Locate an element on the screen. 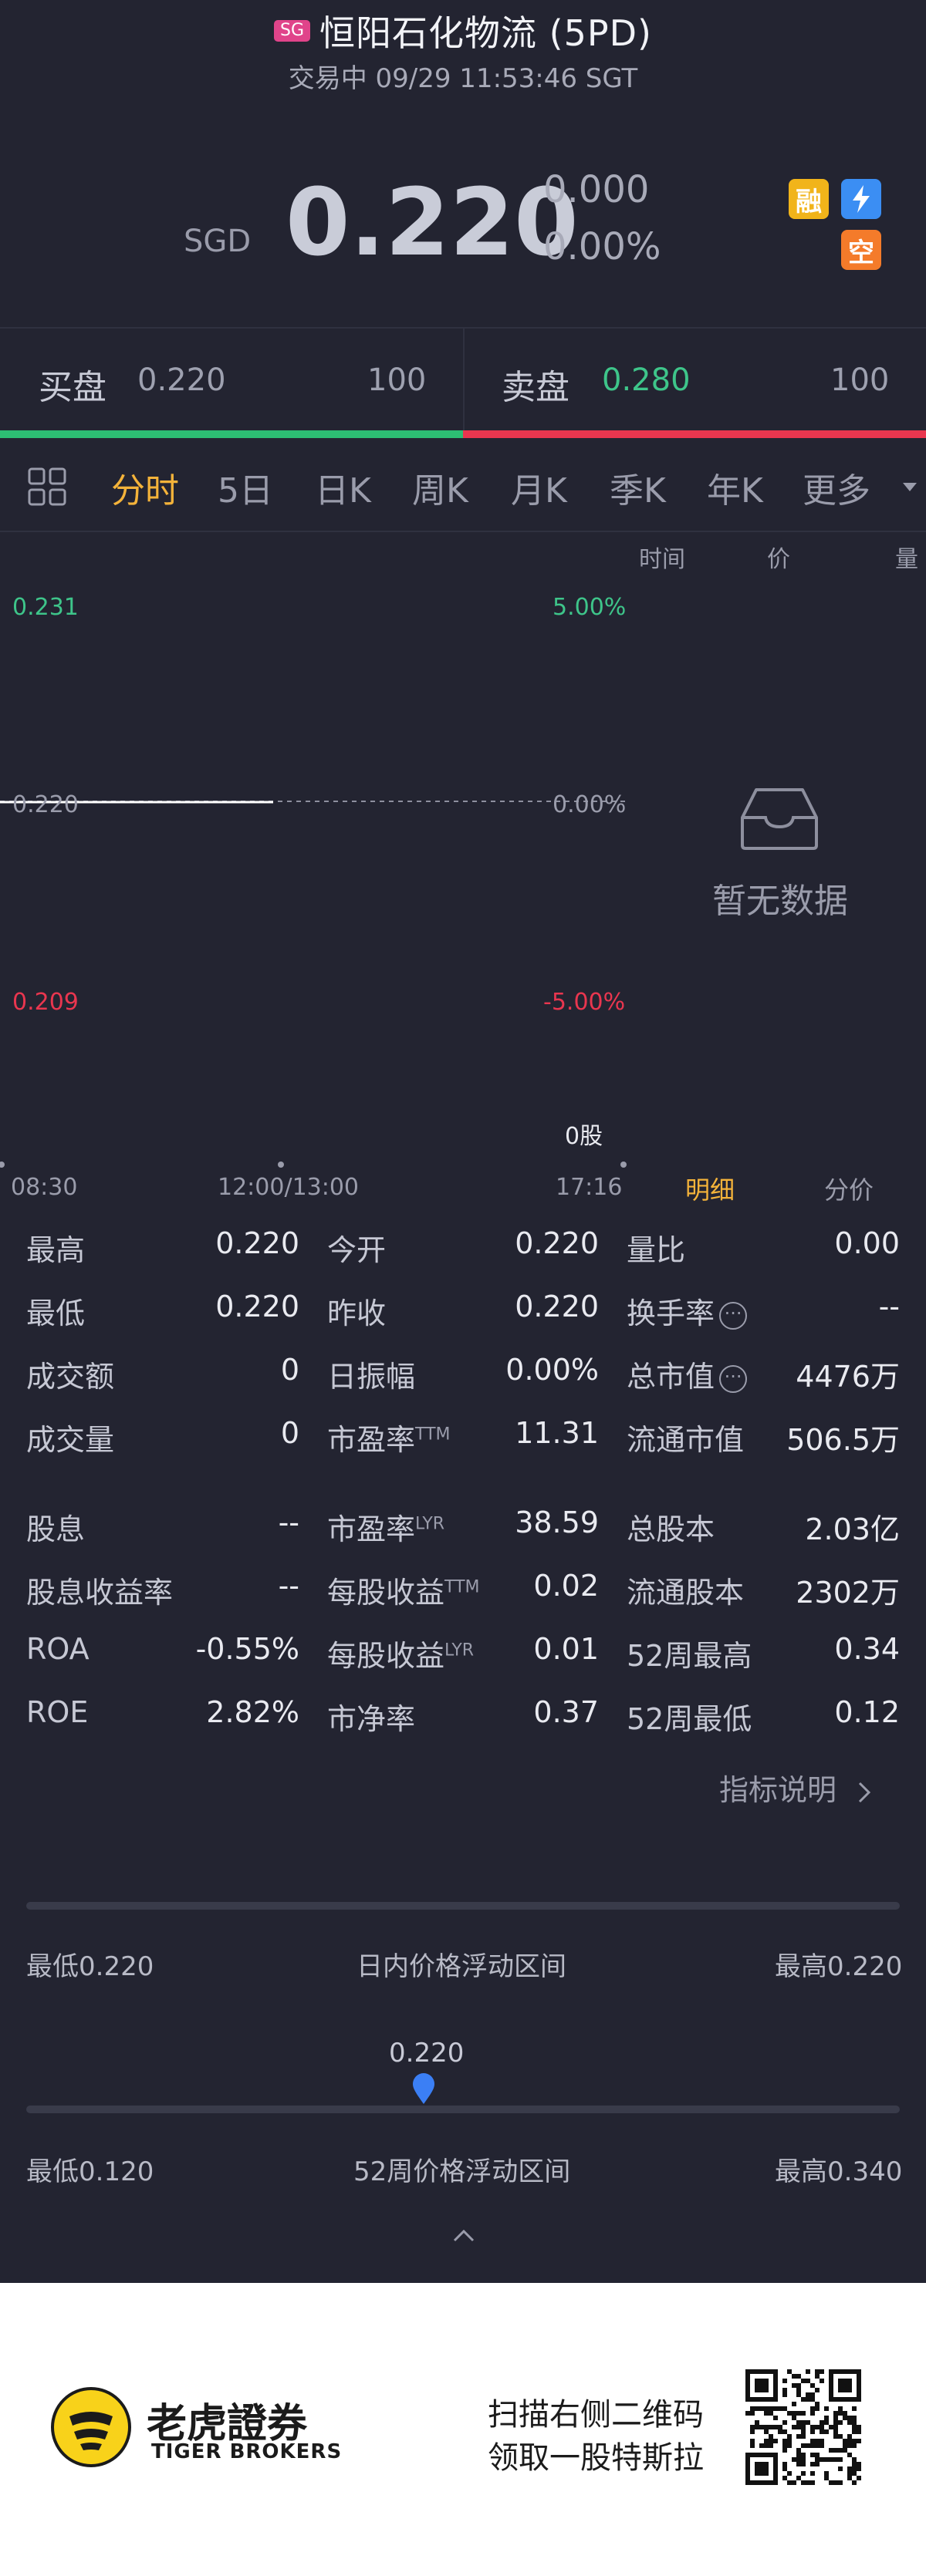  stat-label: ROE is located at coordinates (57, 1712).